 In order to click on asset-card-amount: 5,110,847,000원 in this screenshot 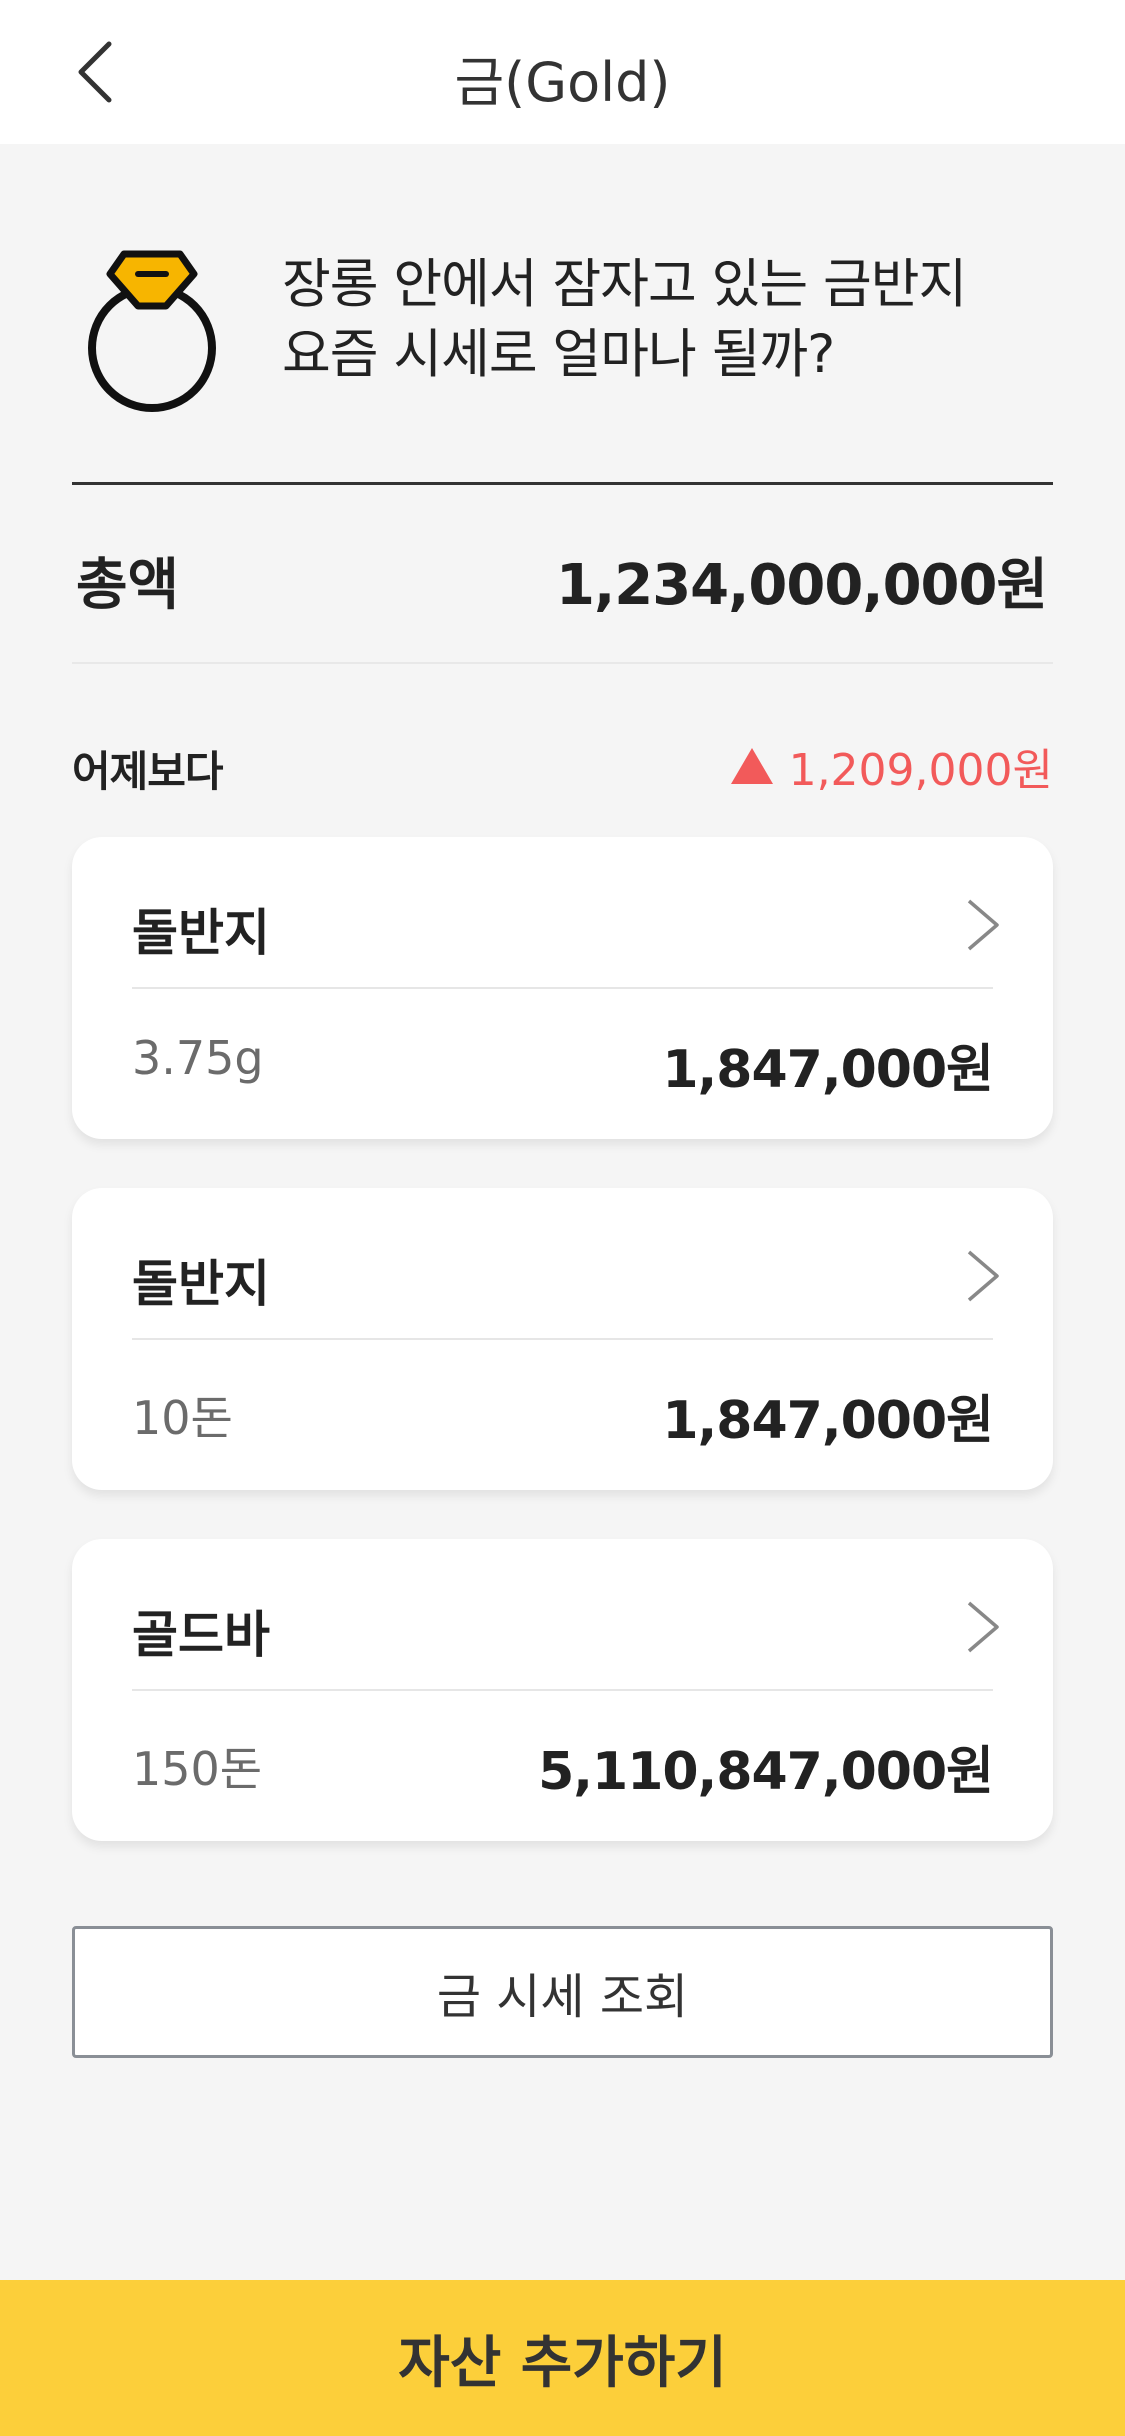, I will do `click(766, 1772)`.